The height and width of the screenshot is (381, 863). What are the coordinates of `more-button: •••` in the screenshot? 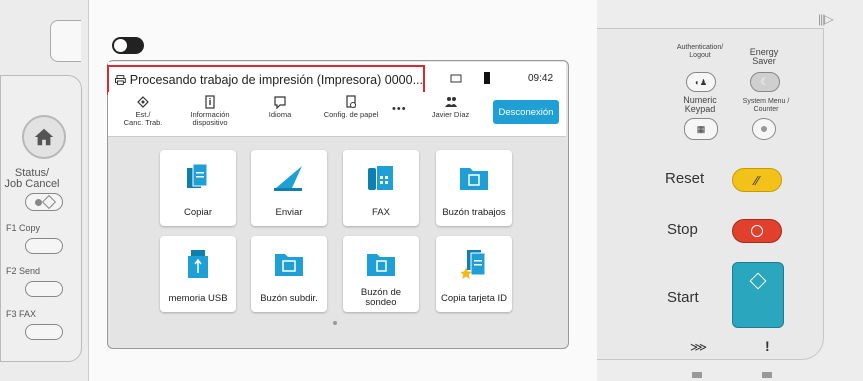 It's located at (399, 109).